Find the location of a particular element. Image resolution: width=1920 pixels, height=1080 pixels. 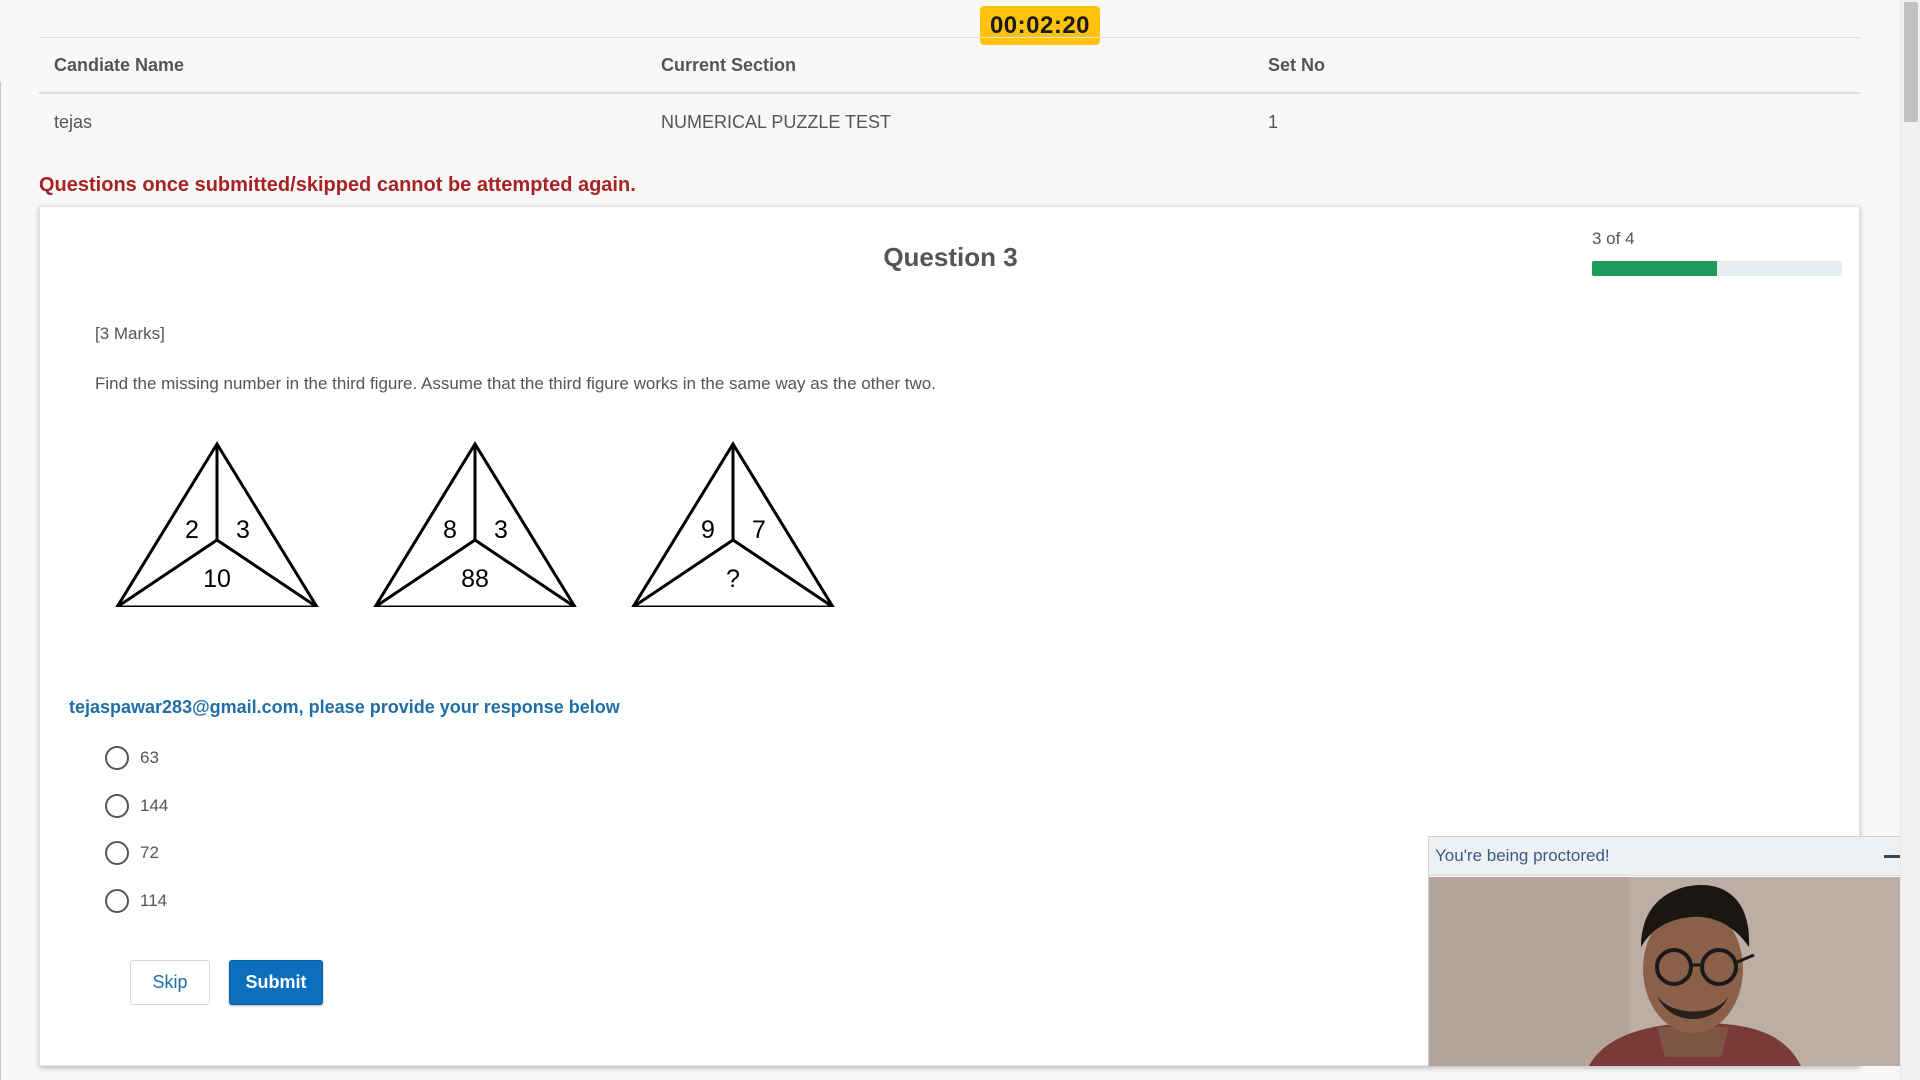

triangle-3: 9 7 ? is located at coordinates (733, 525).